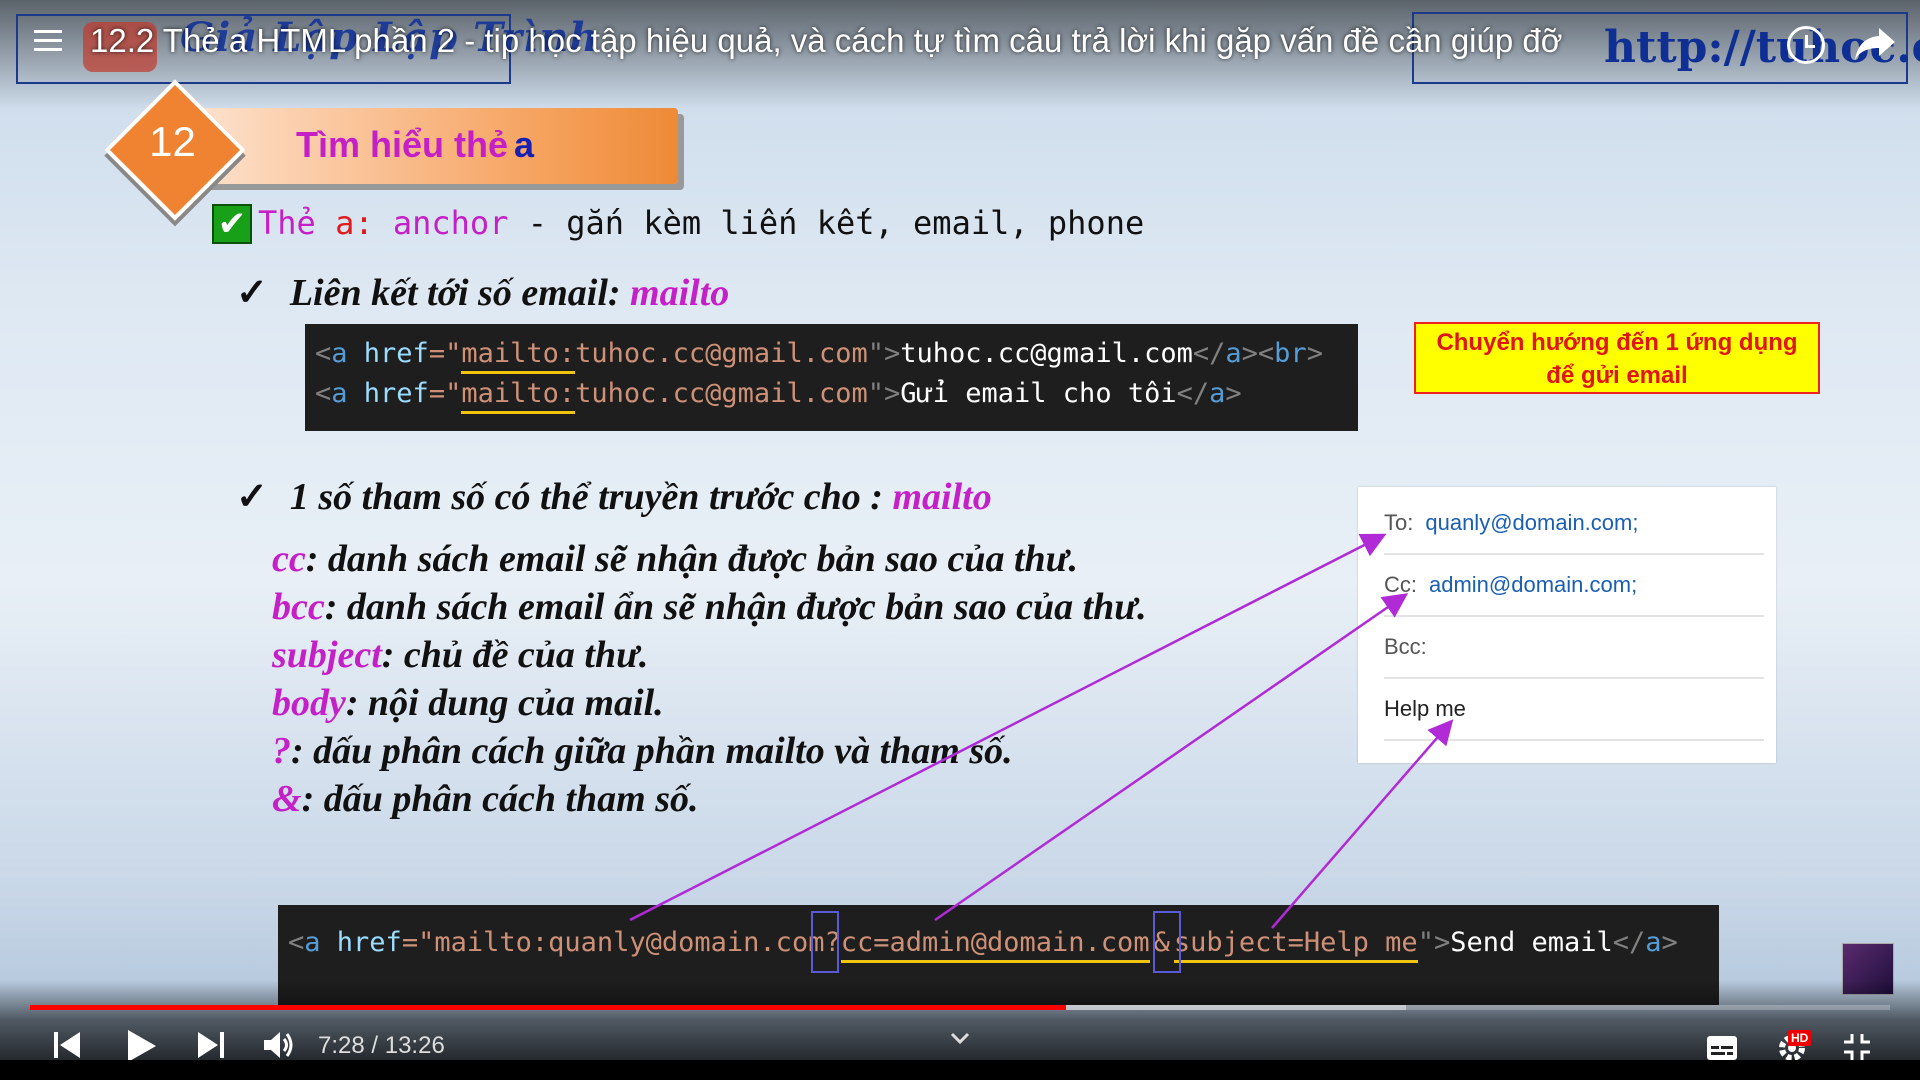 The height and width of the screenshot is (1080, 1920). What do you see at coordinates (1008, 727) in the screenshot?
I see `arrow-to` at bounding box center [1008, 727].